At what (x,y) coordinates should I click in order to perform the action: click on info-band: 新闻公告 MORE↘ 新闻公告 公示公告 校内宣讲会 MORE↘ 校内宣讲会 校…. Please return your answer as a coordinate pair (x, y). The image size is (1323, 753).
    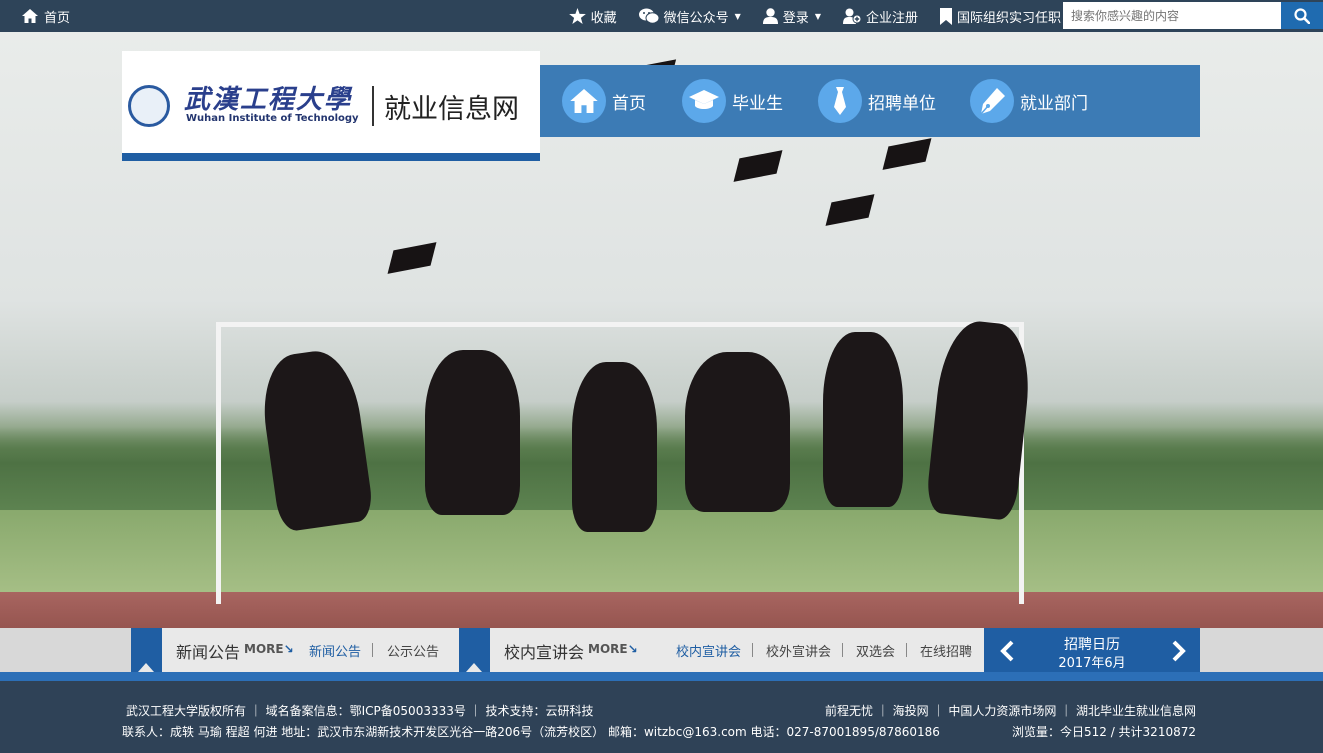
    Looking at the image, I should click on (661, 650).